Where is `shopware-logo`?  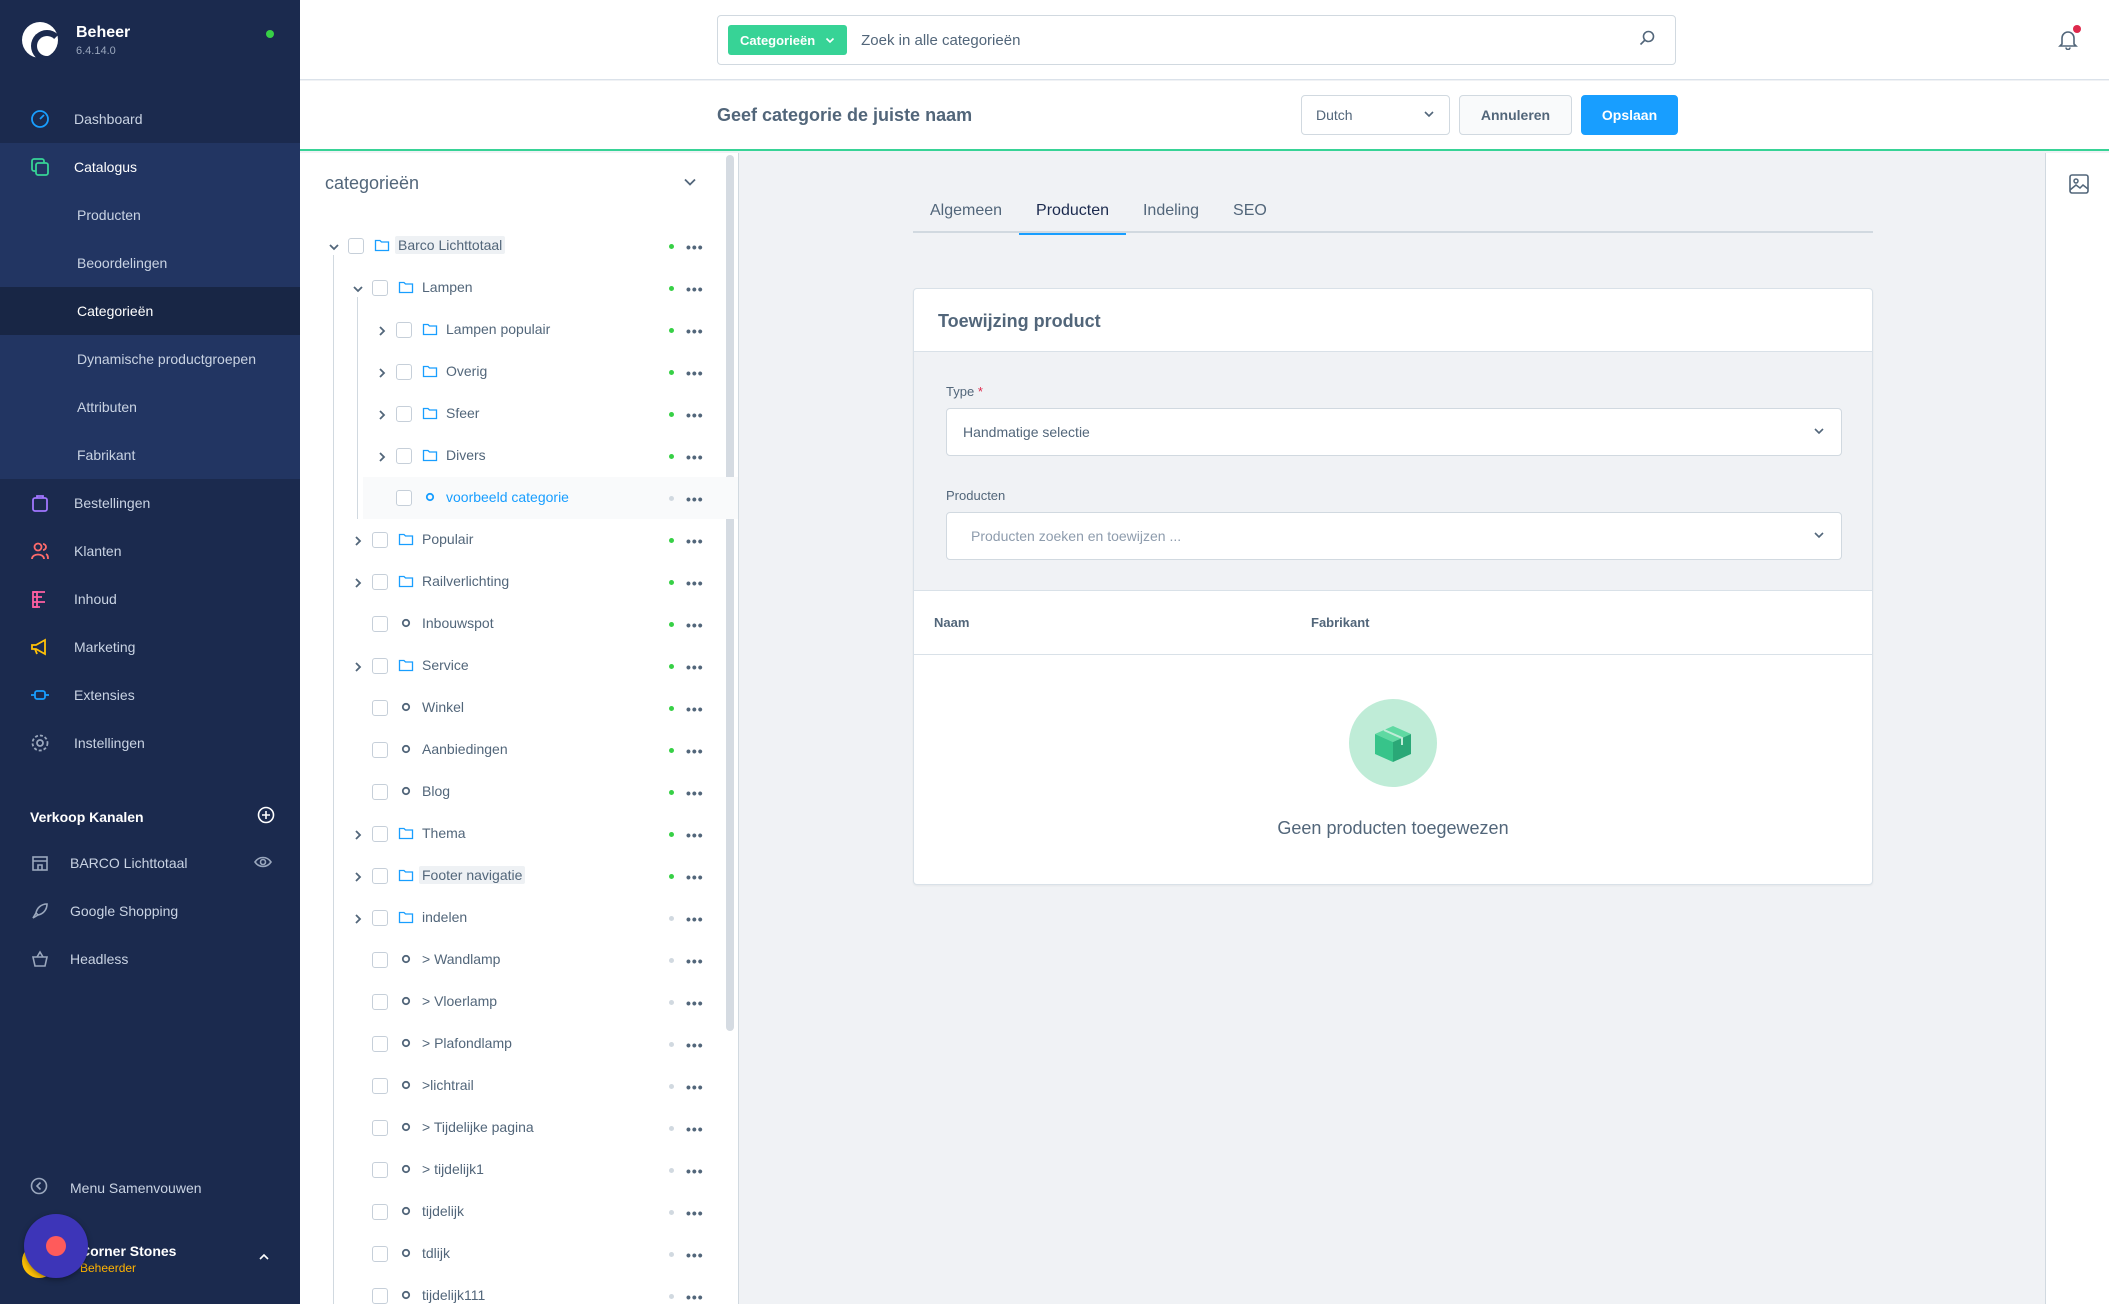 shopware-logo is located at coordinates (42, 42).